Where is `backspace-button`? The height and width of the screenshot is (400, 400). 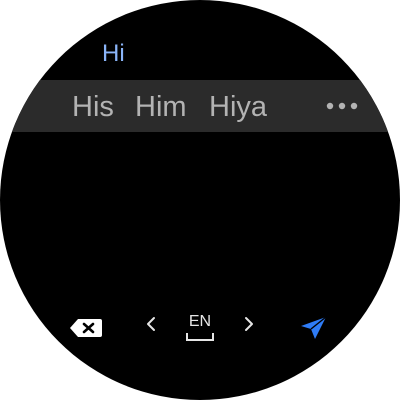 backspace-button is located at coordinates (86, 328).